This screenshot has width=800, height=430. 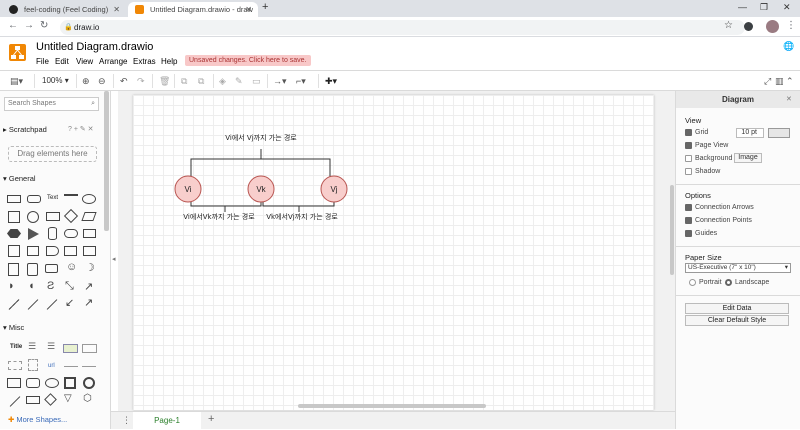 I want to click on general-section-header: ▾ General, so click(x=19, y=178).